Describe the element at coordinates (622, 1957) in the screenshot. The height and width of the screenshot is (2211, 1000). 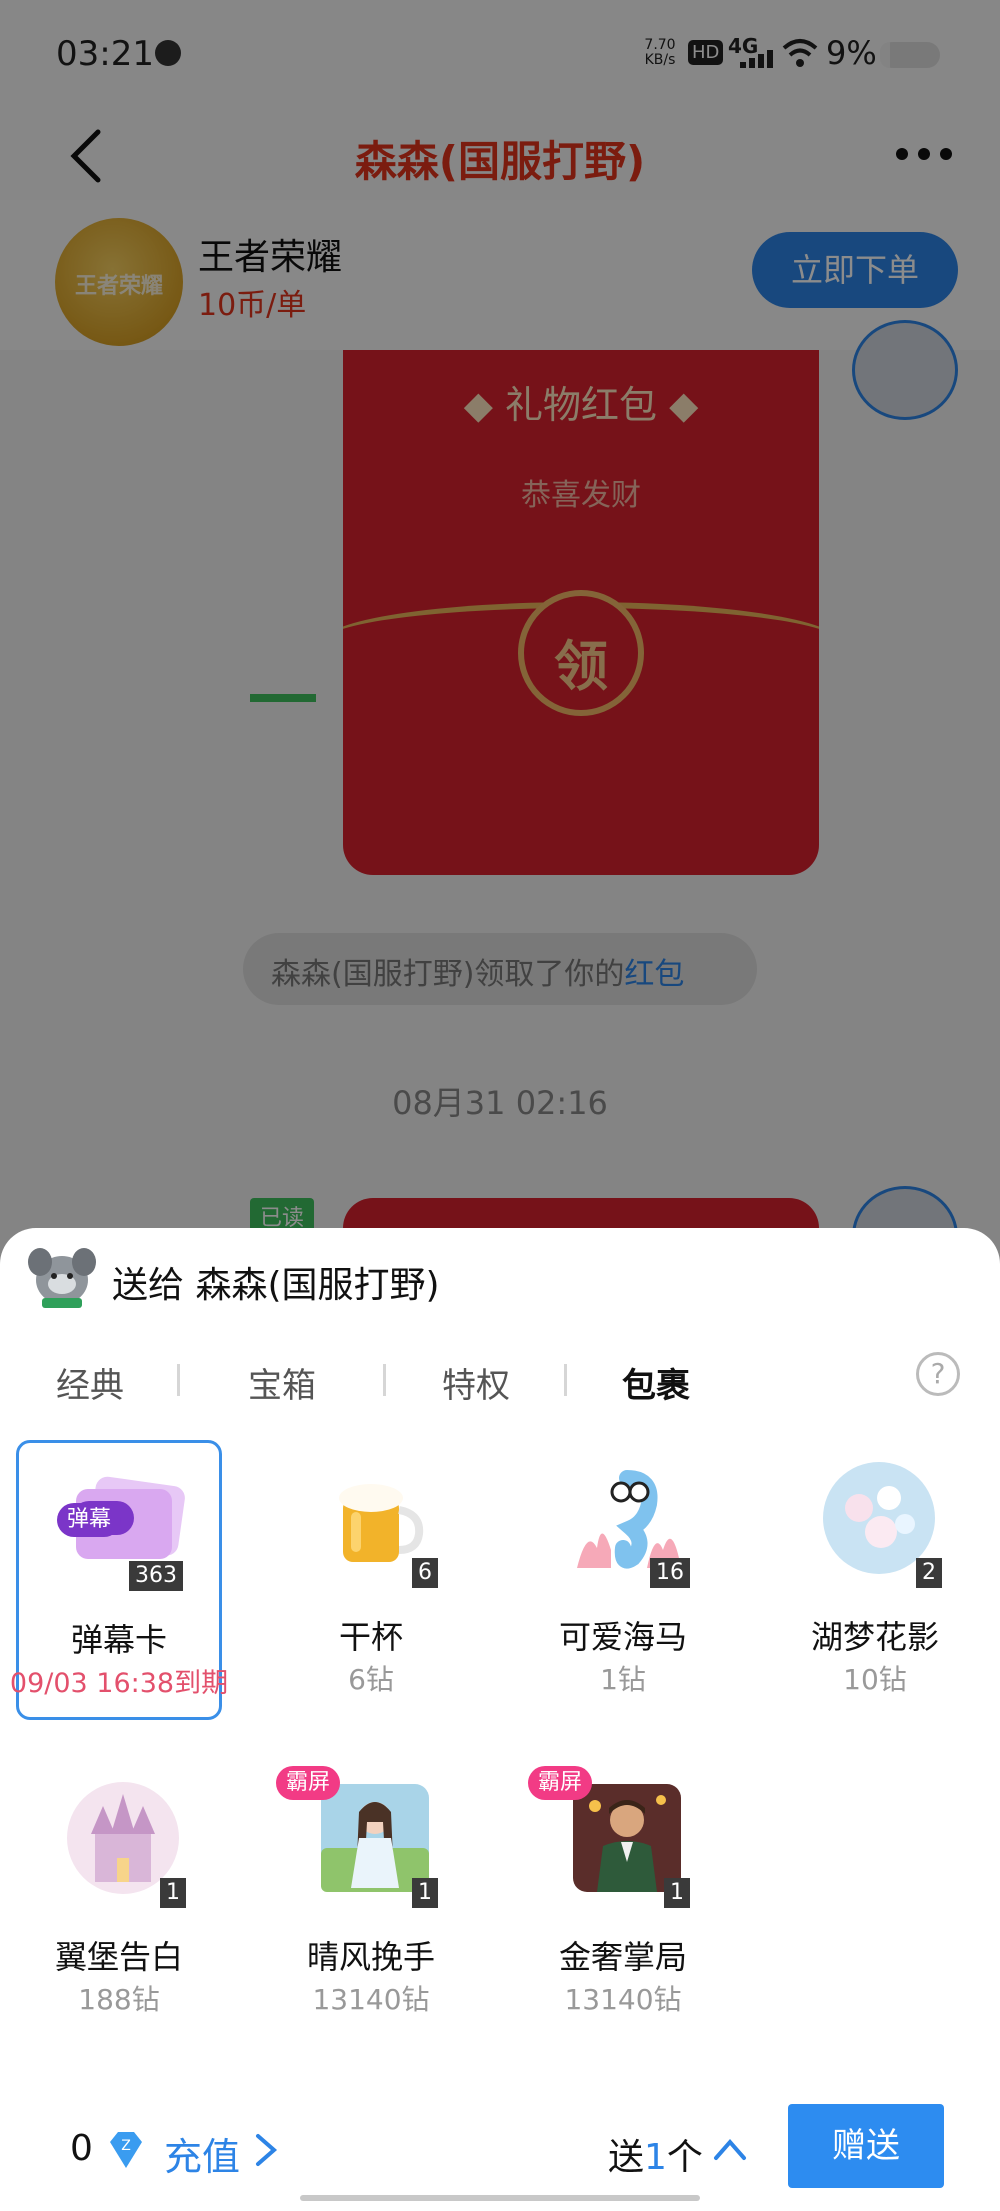
I see `gift-name: 金奢掌局` at that location.